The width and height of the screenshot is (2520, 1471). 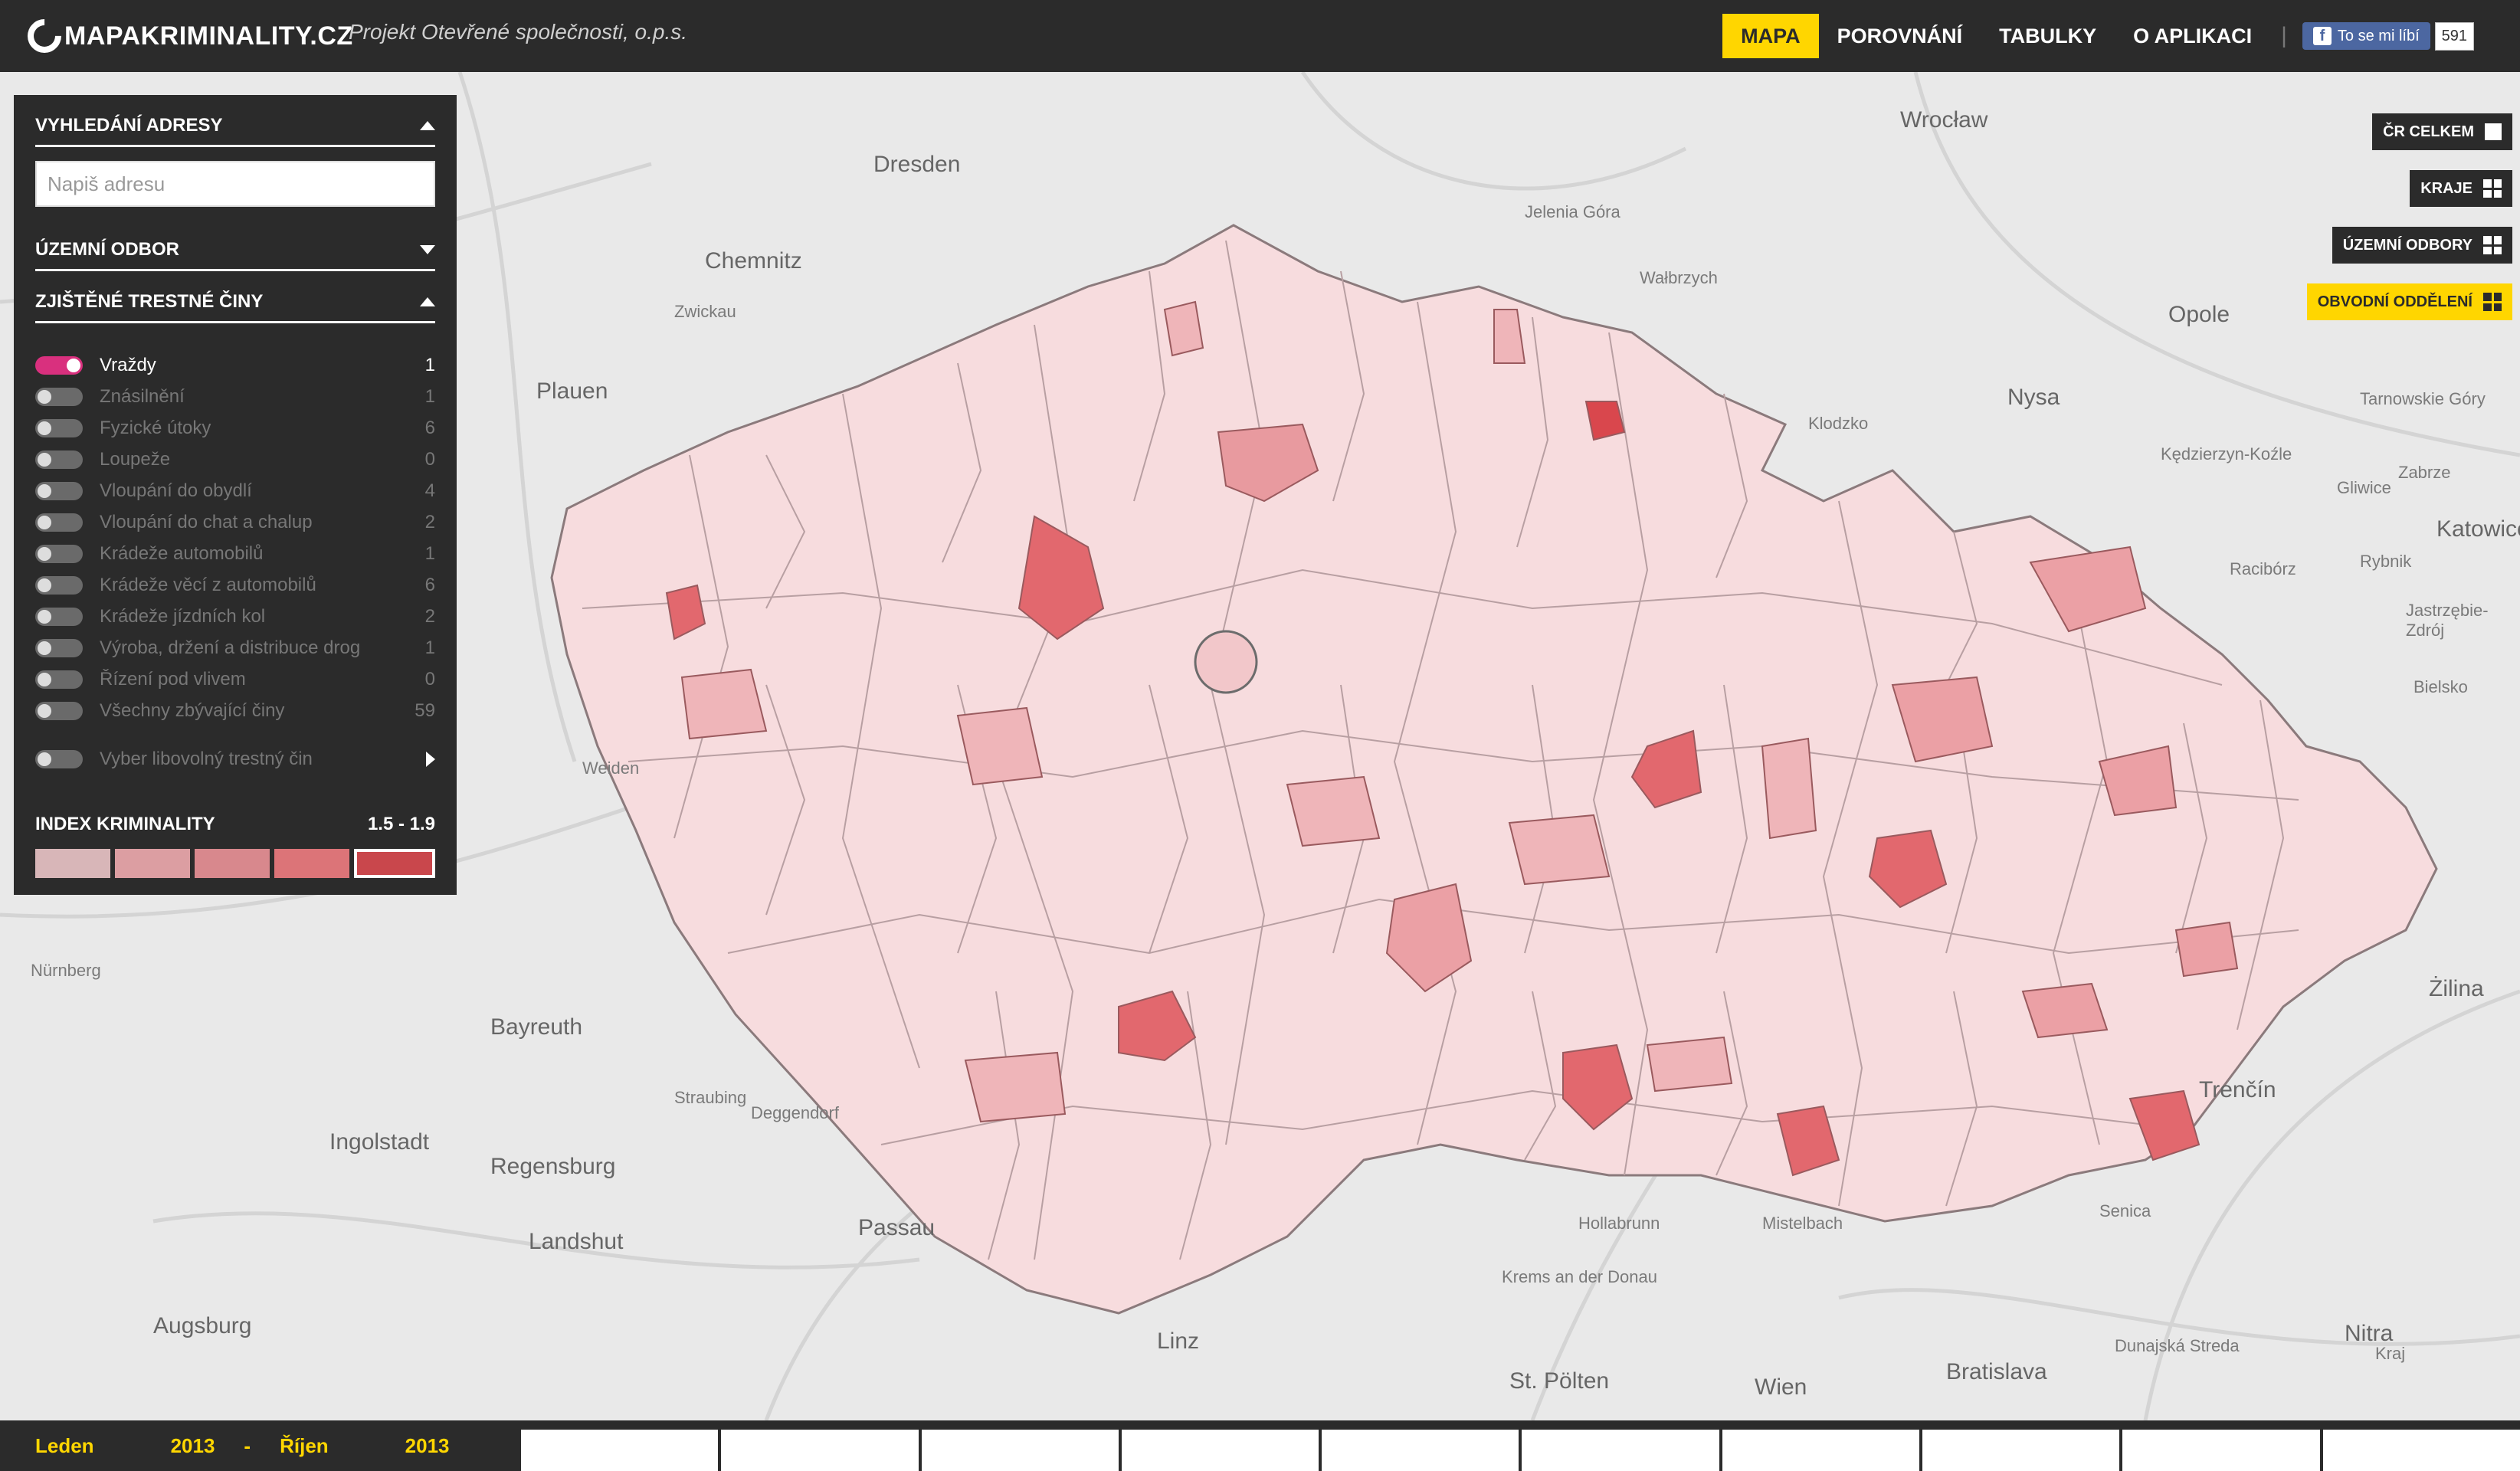 I want to click on place-label: Dresden, so click(x=917, y=164).